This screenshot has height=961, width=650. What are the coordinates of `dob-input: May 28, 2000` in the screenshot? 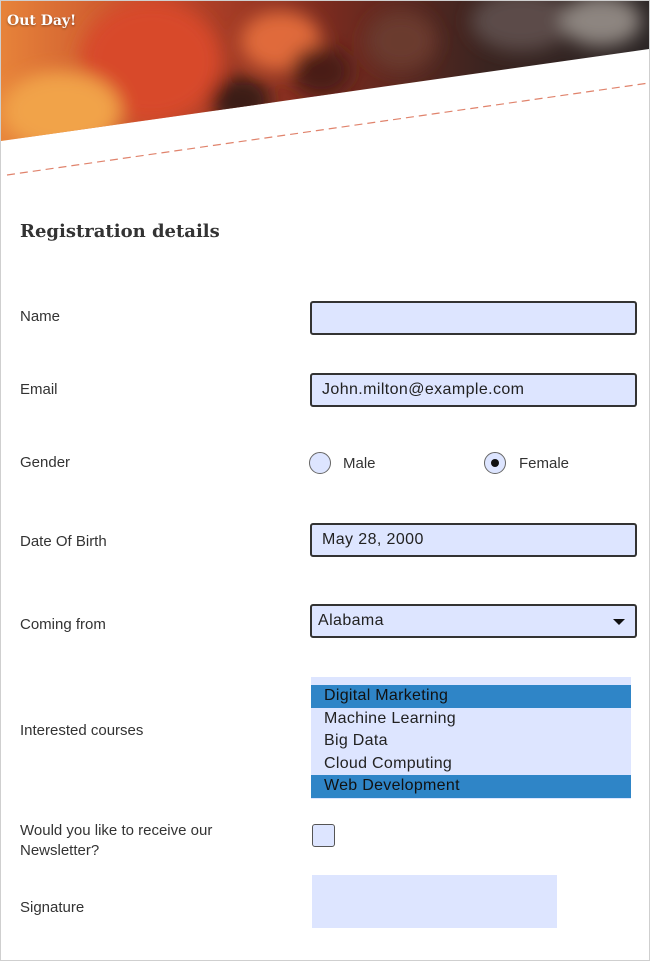 It's located at (473, 540).